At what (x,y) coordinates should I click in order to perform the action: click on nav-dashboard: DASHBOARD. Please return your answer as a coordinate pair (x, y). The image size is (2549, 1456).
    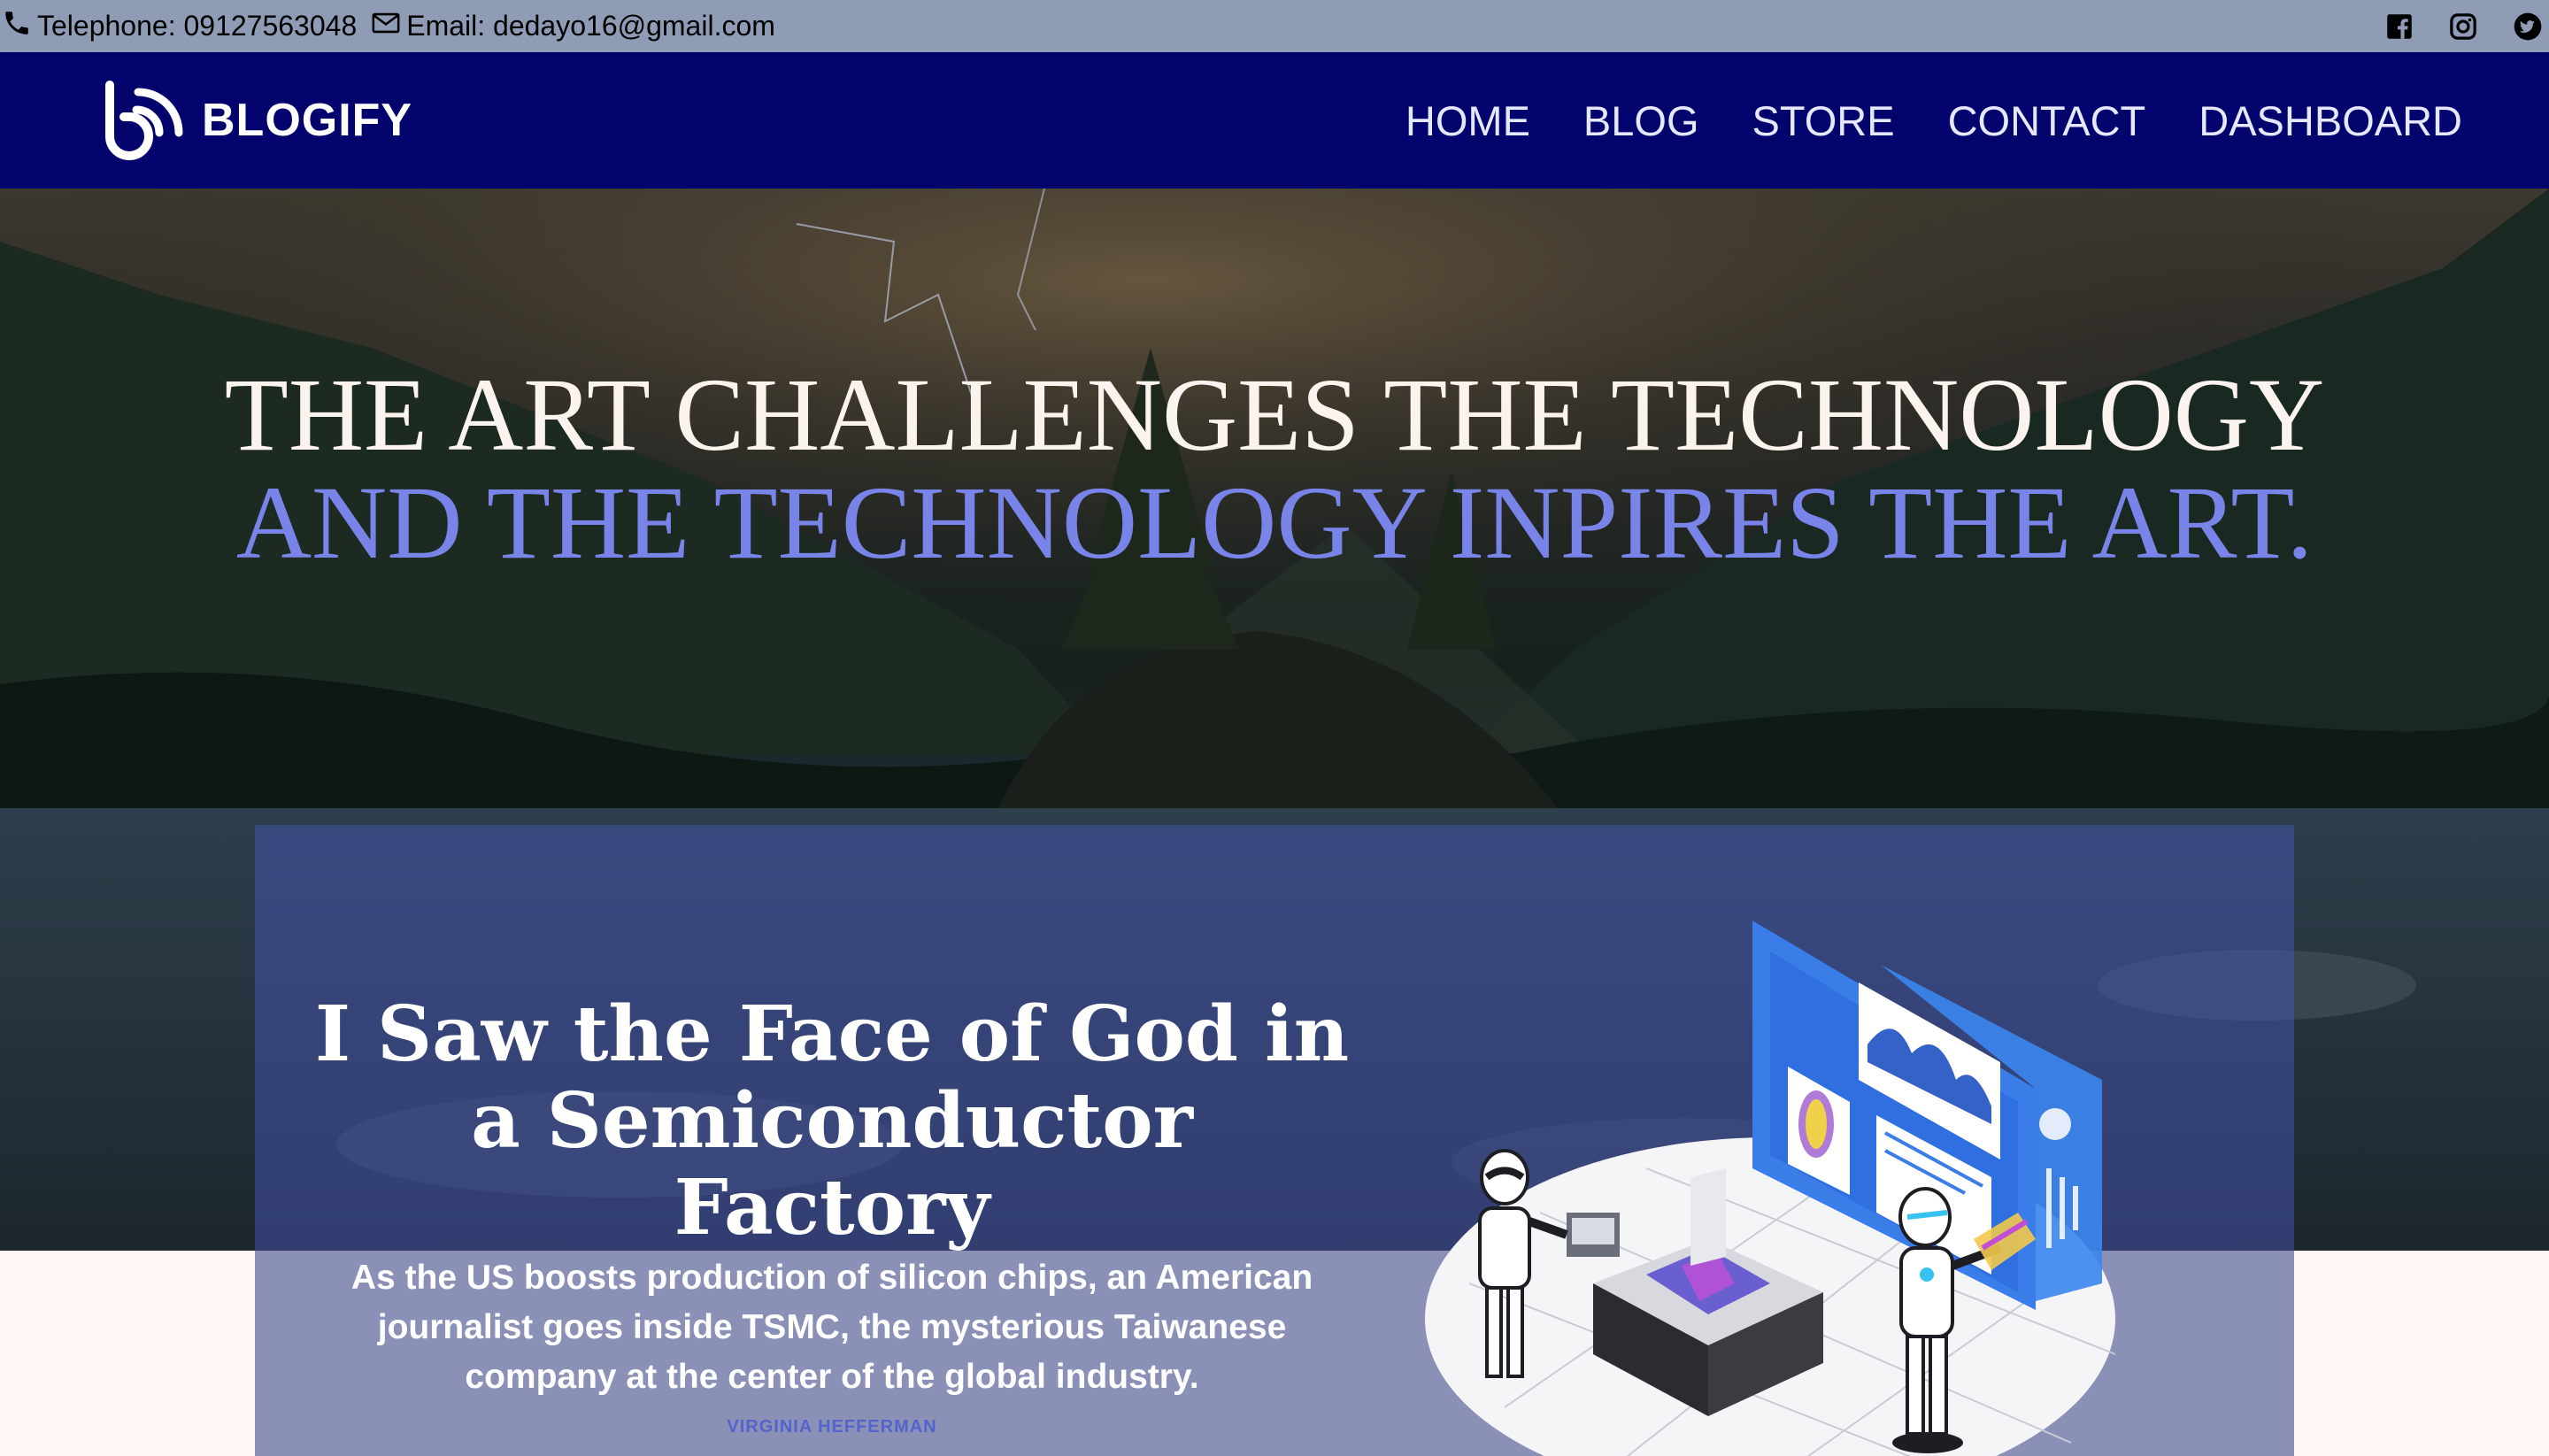
    Looking at the image, I should click on (2331, 120).